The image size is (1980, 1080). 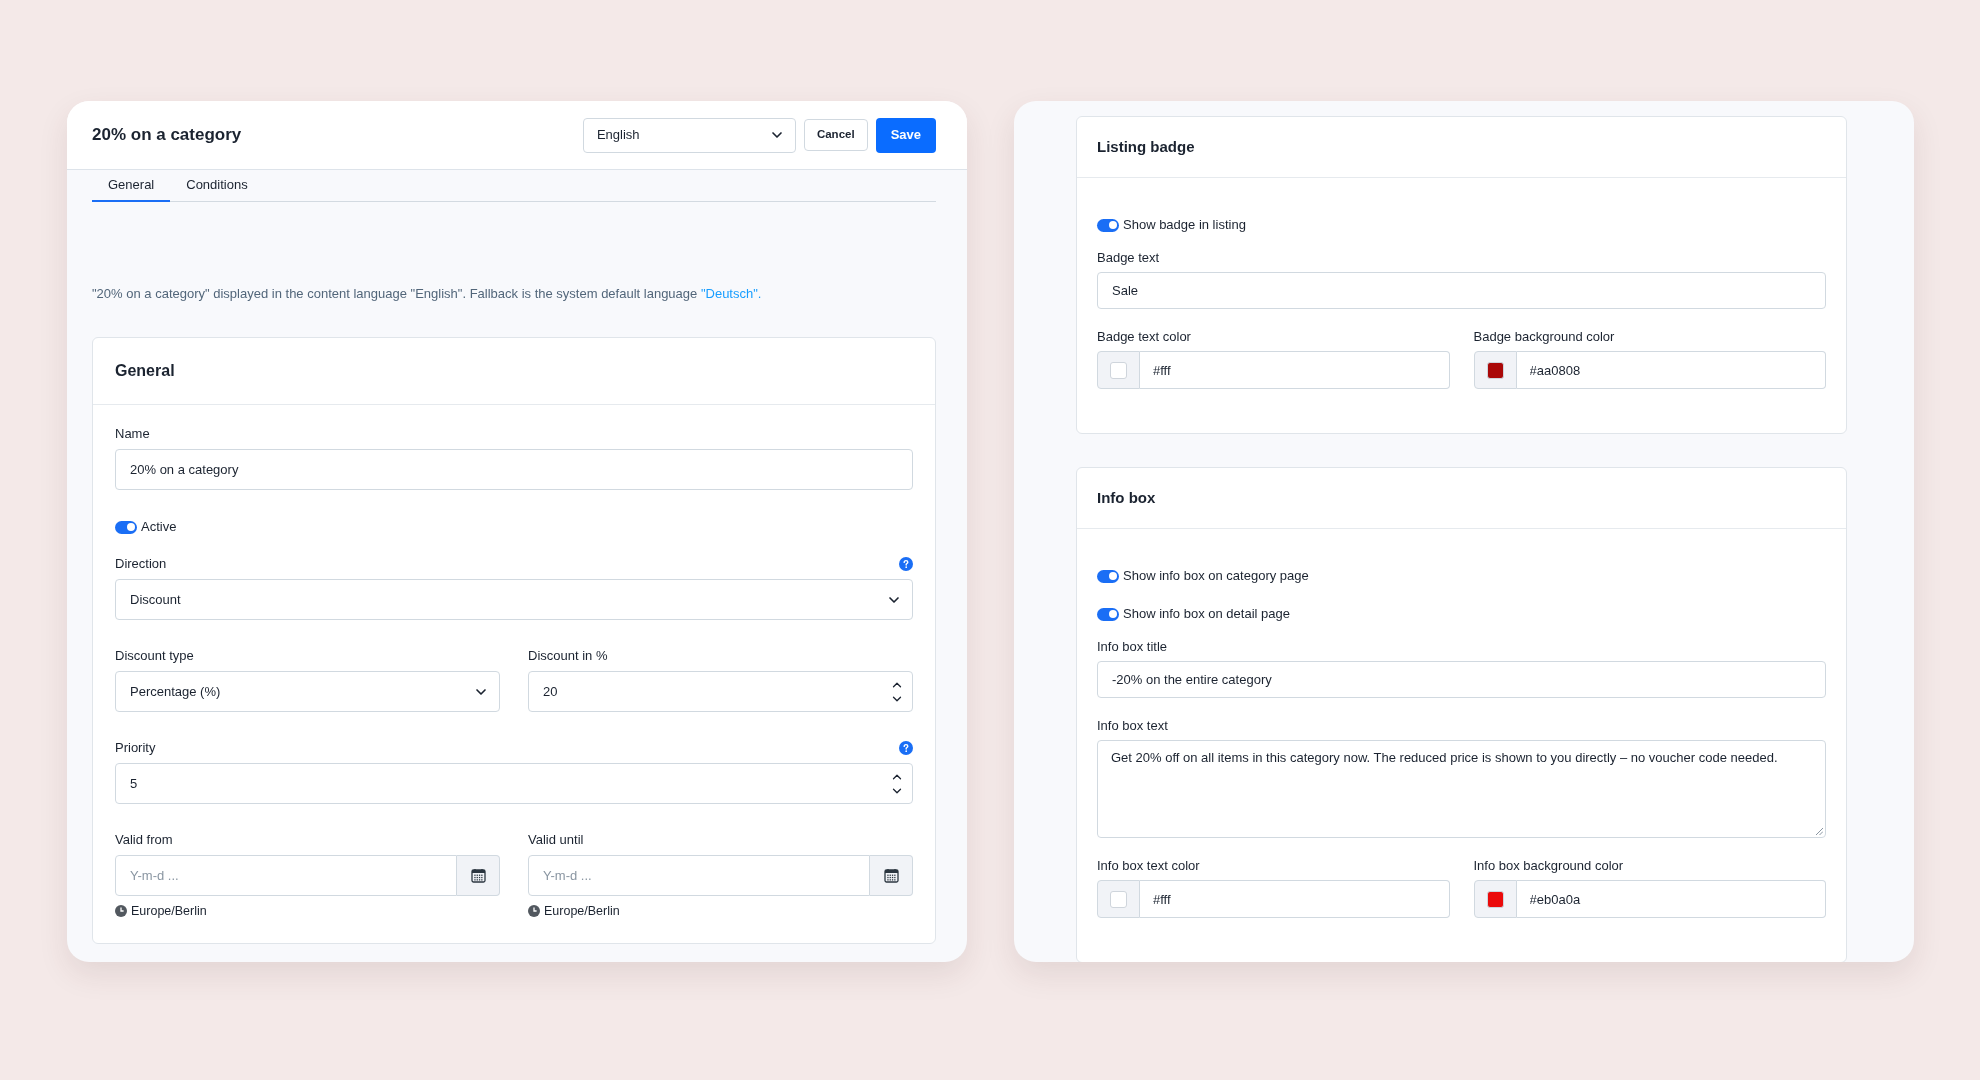 What do you see at coordinates (217, 186) in the screenshot?
I see `tab: Conditions` at bounding box center [217, 186].